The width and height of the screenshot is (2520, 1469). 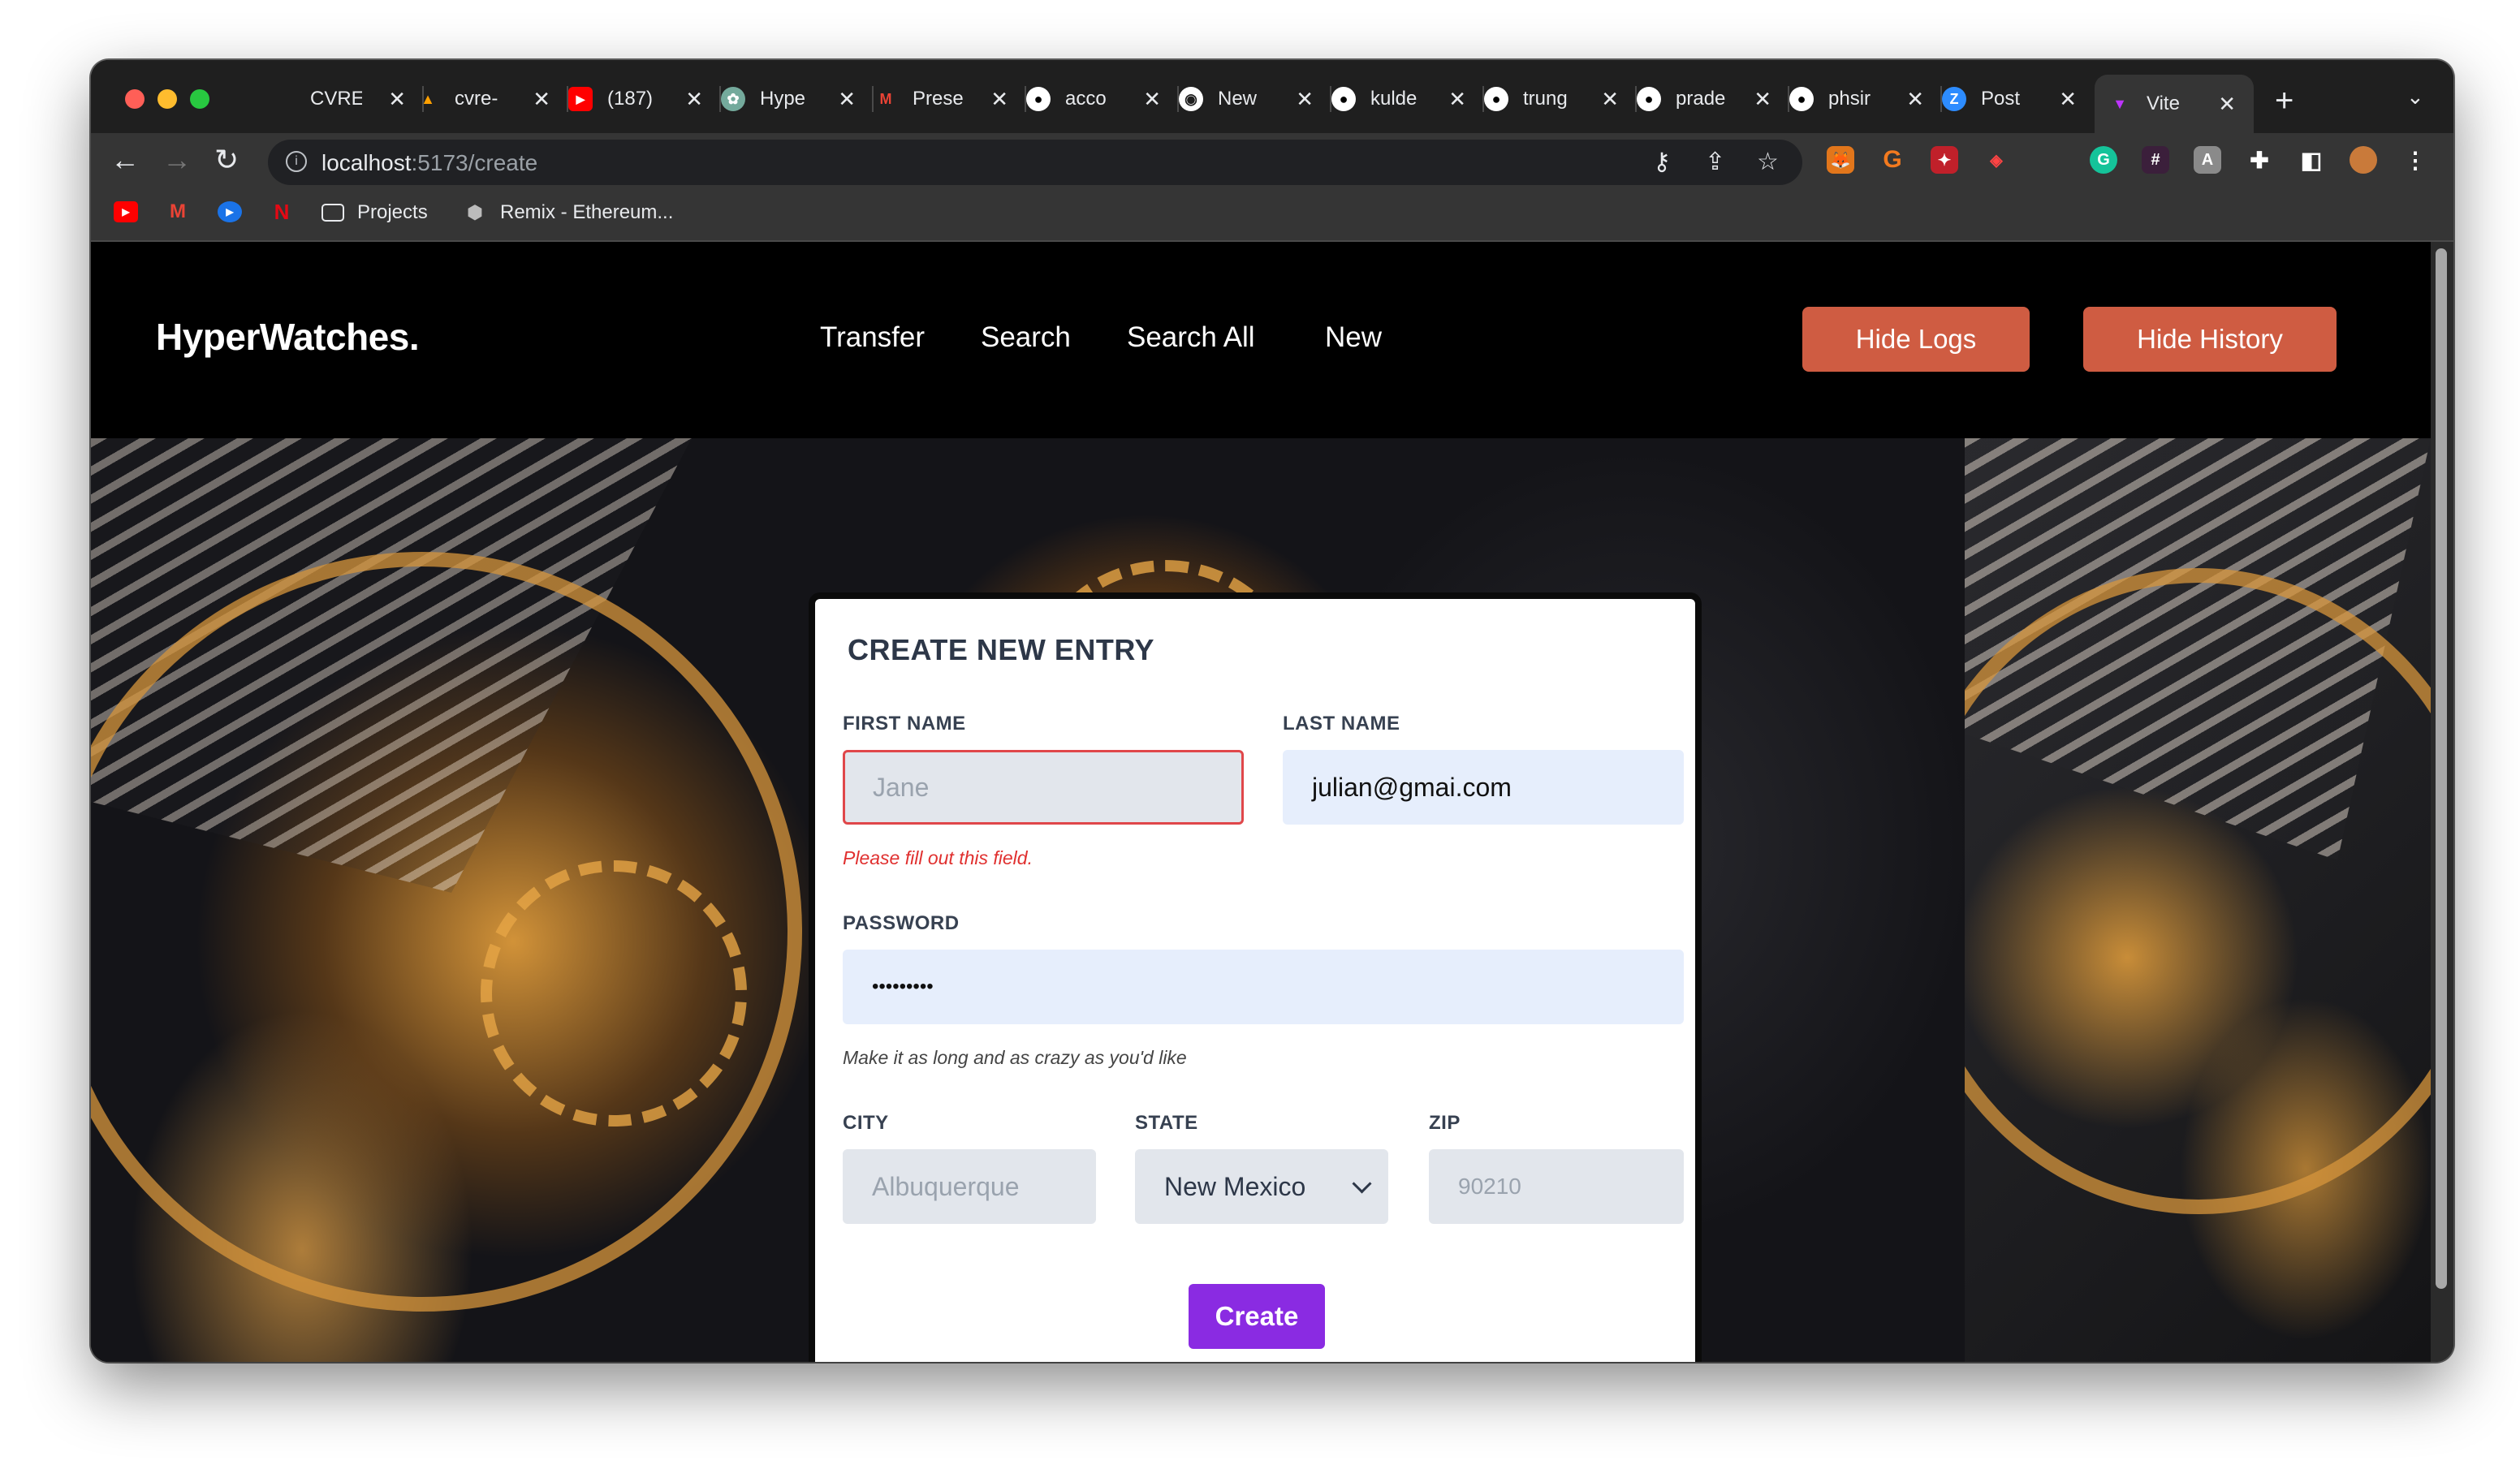 What do you see at coordinates (333, 213) in the screenshot?
I see `folder-icon` at bounding box center [333, 213].